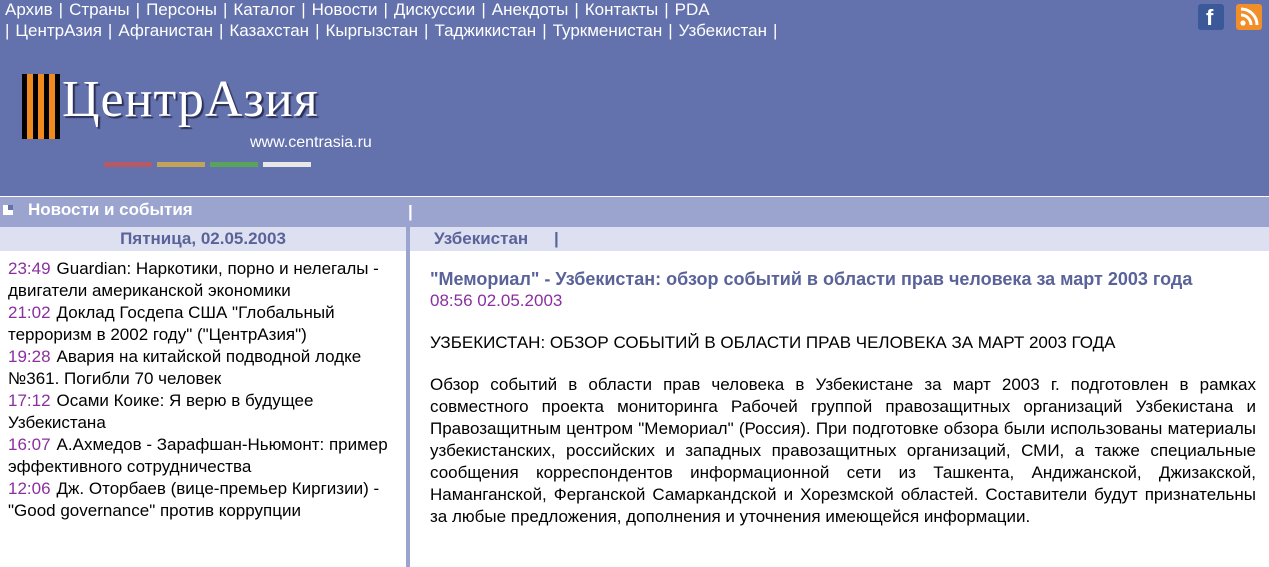 This screenshot has height=567, width=1269. I want to click on nav-uzbekistan: Узбекистан, so click(723, 30).